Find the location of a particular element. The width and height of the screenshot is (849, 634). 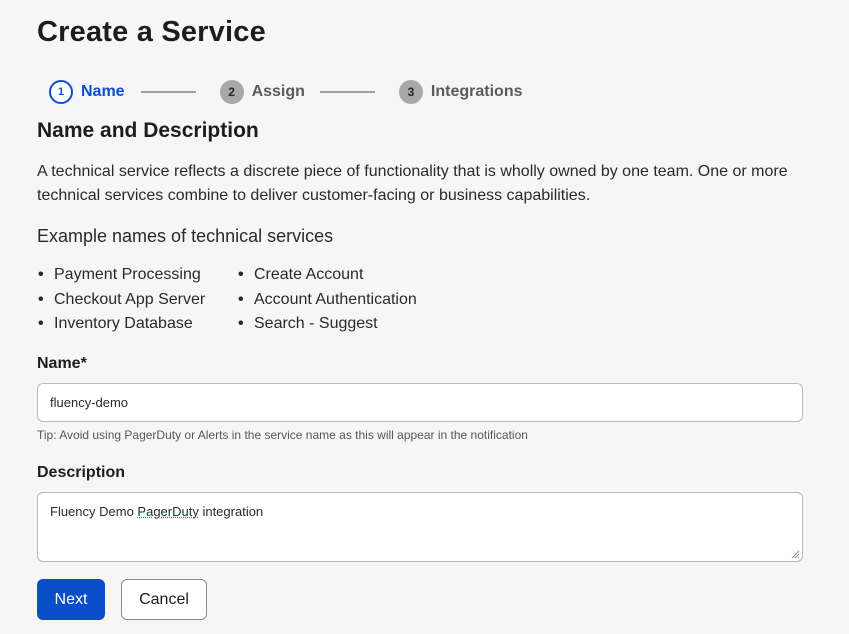

step-number: 2 is located at coordinates (231, 92).